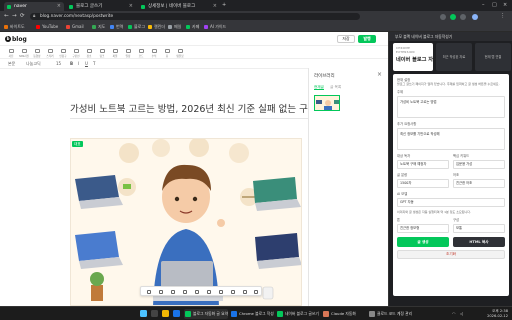  Describe the element at coordinates (50, 53) in the screenshot. I see `tool-sticker: 스티커` at that location.